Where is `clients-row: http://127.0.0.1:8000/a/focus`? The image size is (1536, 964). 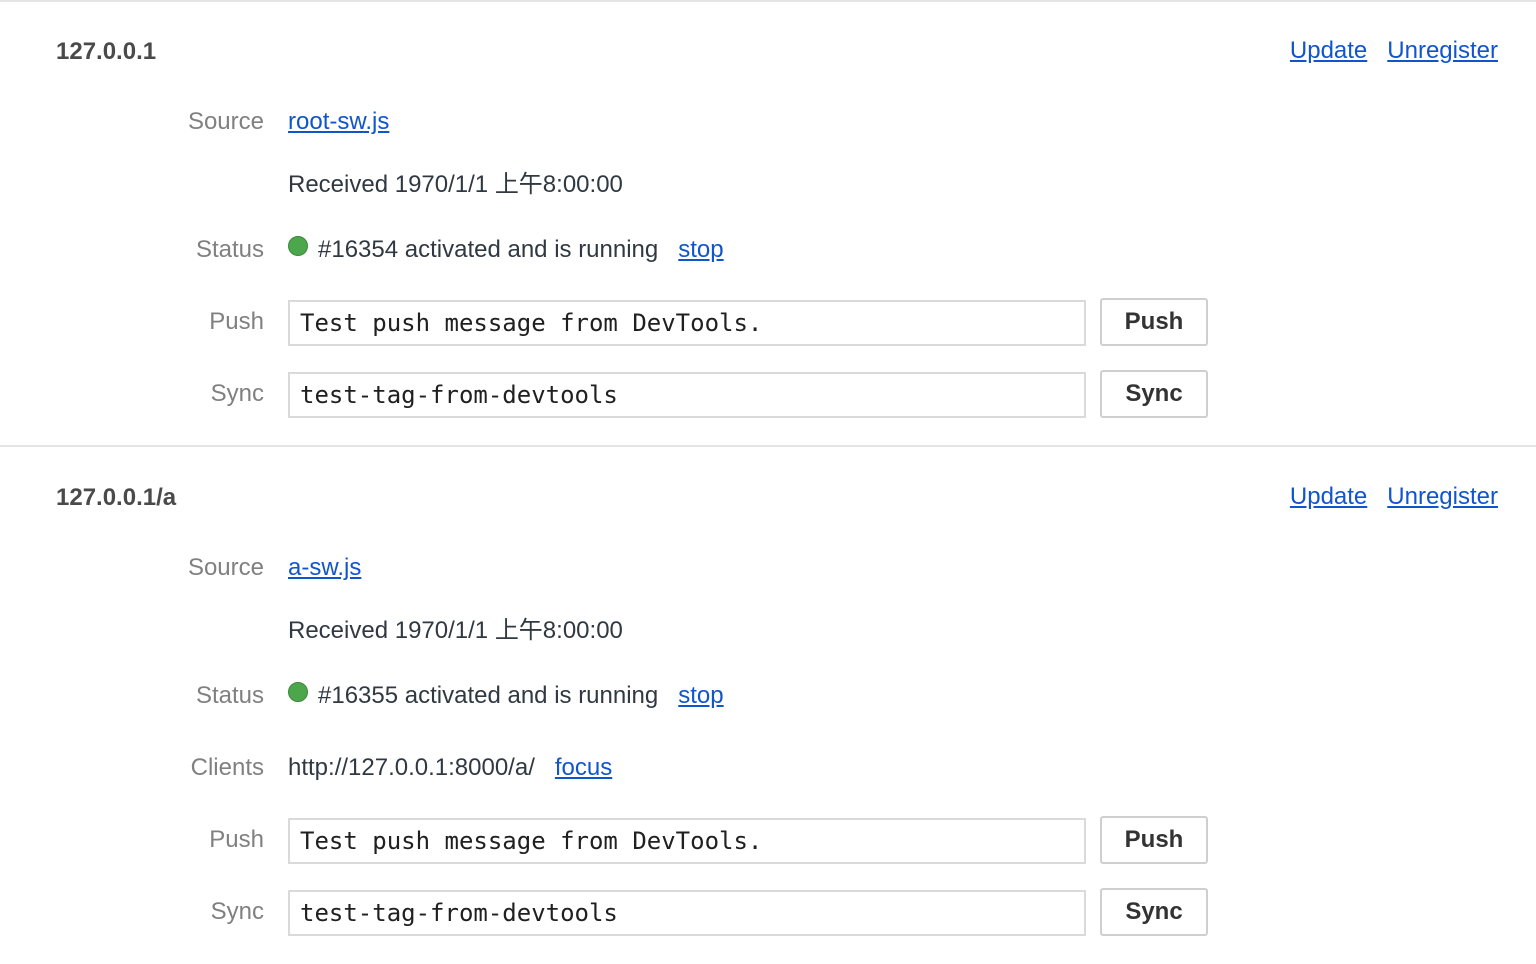
clients-row: http://127.0.0.1:8000/a/focus is located at coordinates (450, 768).